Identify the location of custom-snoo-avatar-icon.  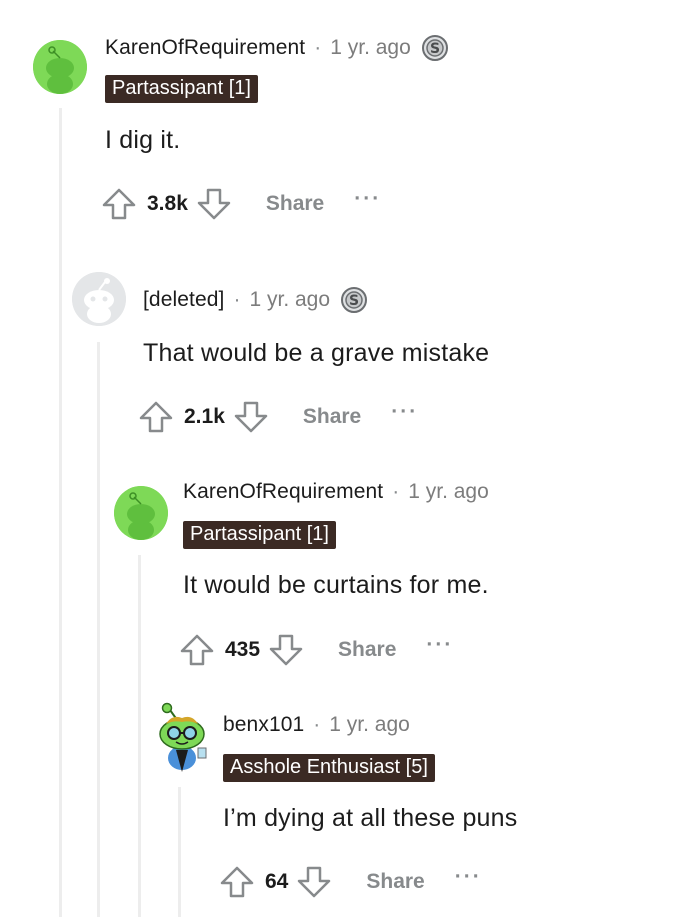
(183, 737).